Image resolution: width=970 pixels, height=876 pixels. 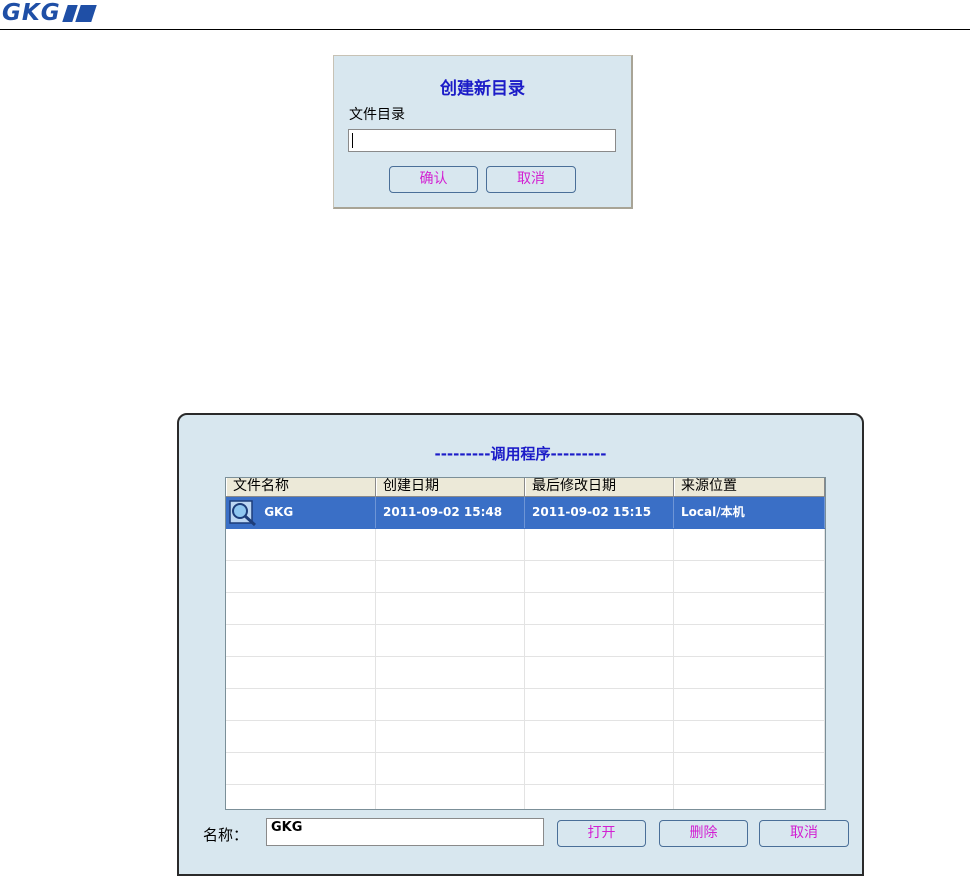 What do you see at coordinates (520, 454) in the screenshot?
I see `dialog-title: ---------调用程序---------` at bounding box center [520, 454].